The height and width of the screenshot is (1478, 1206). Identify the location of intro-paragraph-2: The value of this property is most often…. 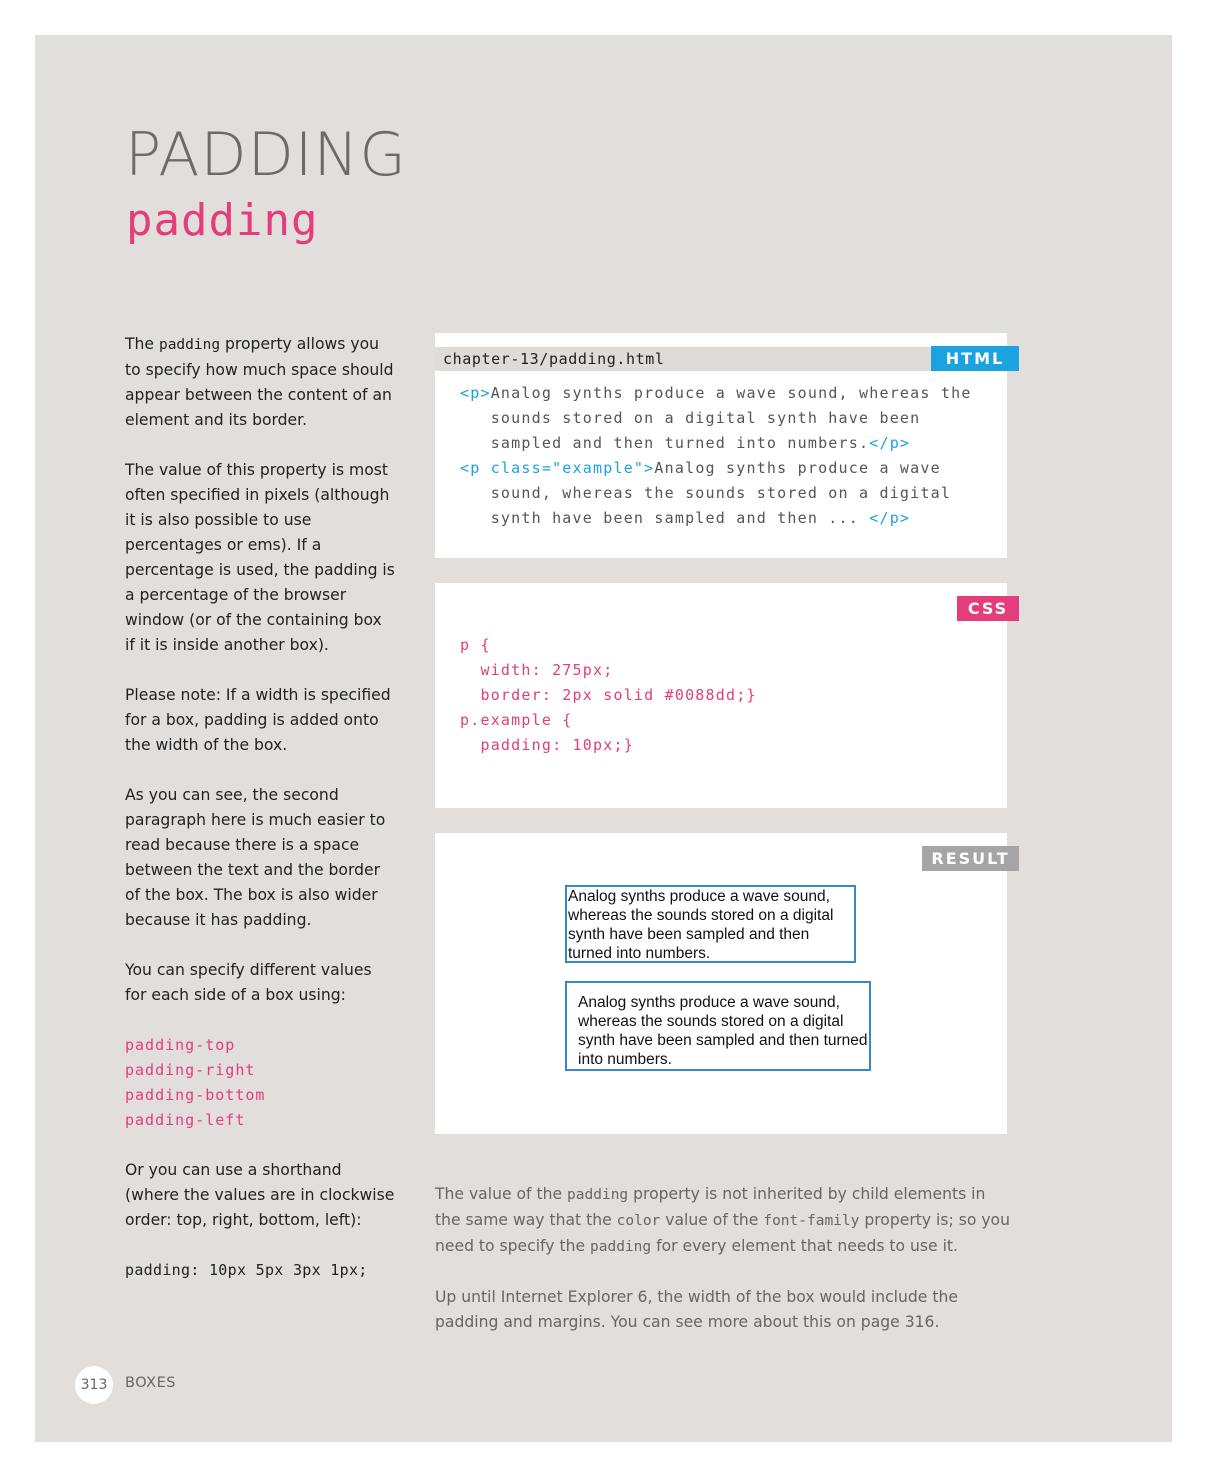
(260, 557).